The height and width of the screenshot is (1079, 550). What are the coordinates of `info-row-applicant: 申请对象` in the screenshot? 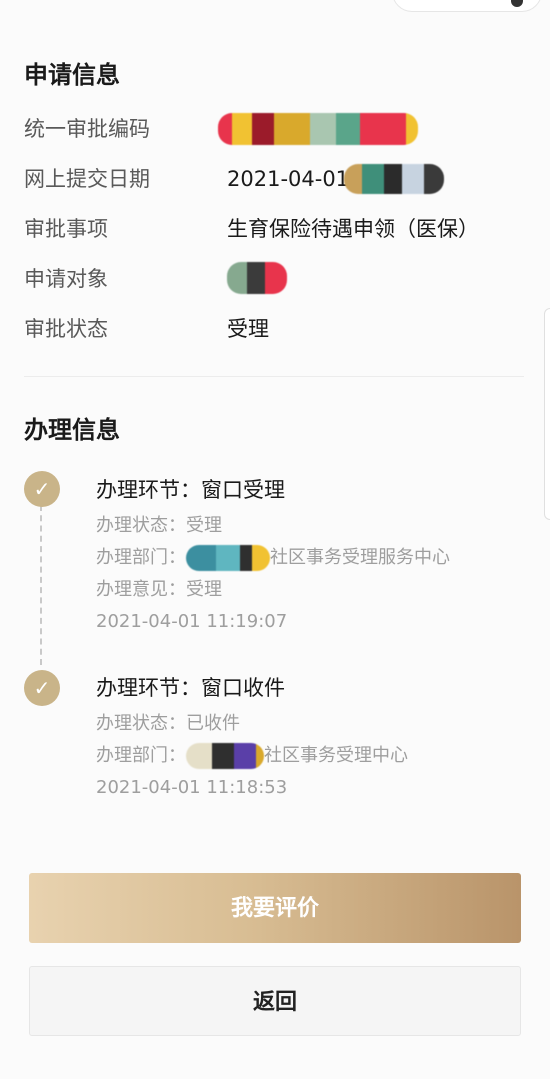 It's located at (279, 279).